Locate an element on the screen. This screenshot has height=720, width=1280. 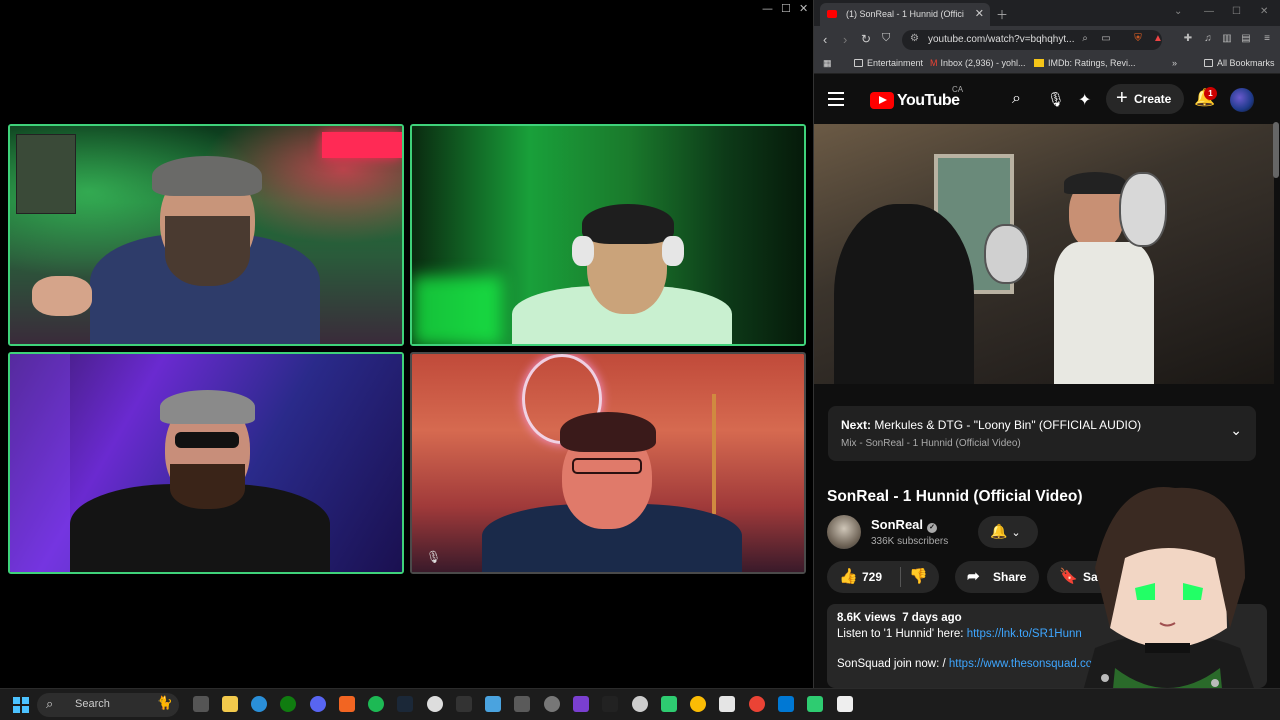
more-bookmarks-icon: » is located at coordinates (1174, 63).